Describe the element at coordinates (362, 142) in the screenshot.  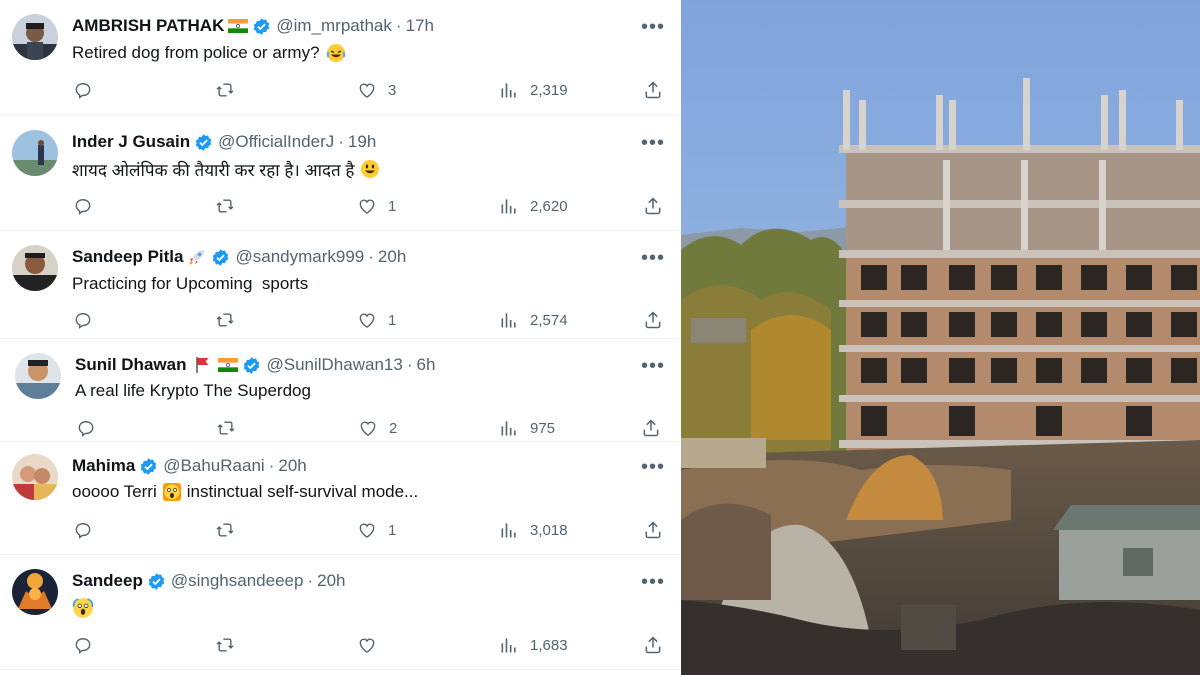
I see `timestamp: 19h` at that location.